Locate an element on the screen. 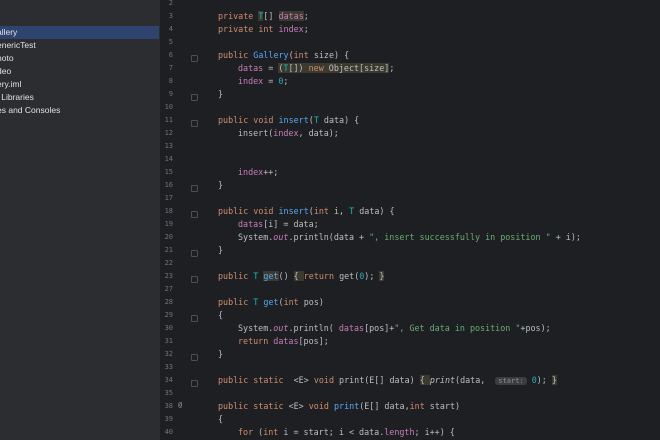  tree-item-photo: hoto is located at coordinates (79, 58).